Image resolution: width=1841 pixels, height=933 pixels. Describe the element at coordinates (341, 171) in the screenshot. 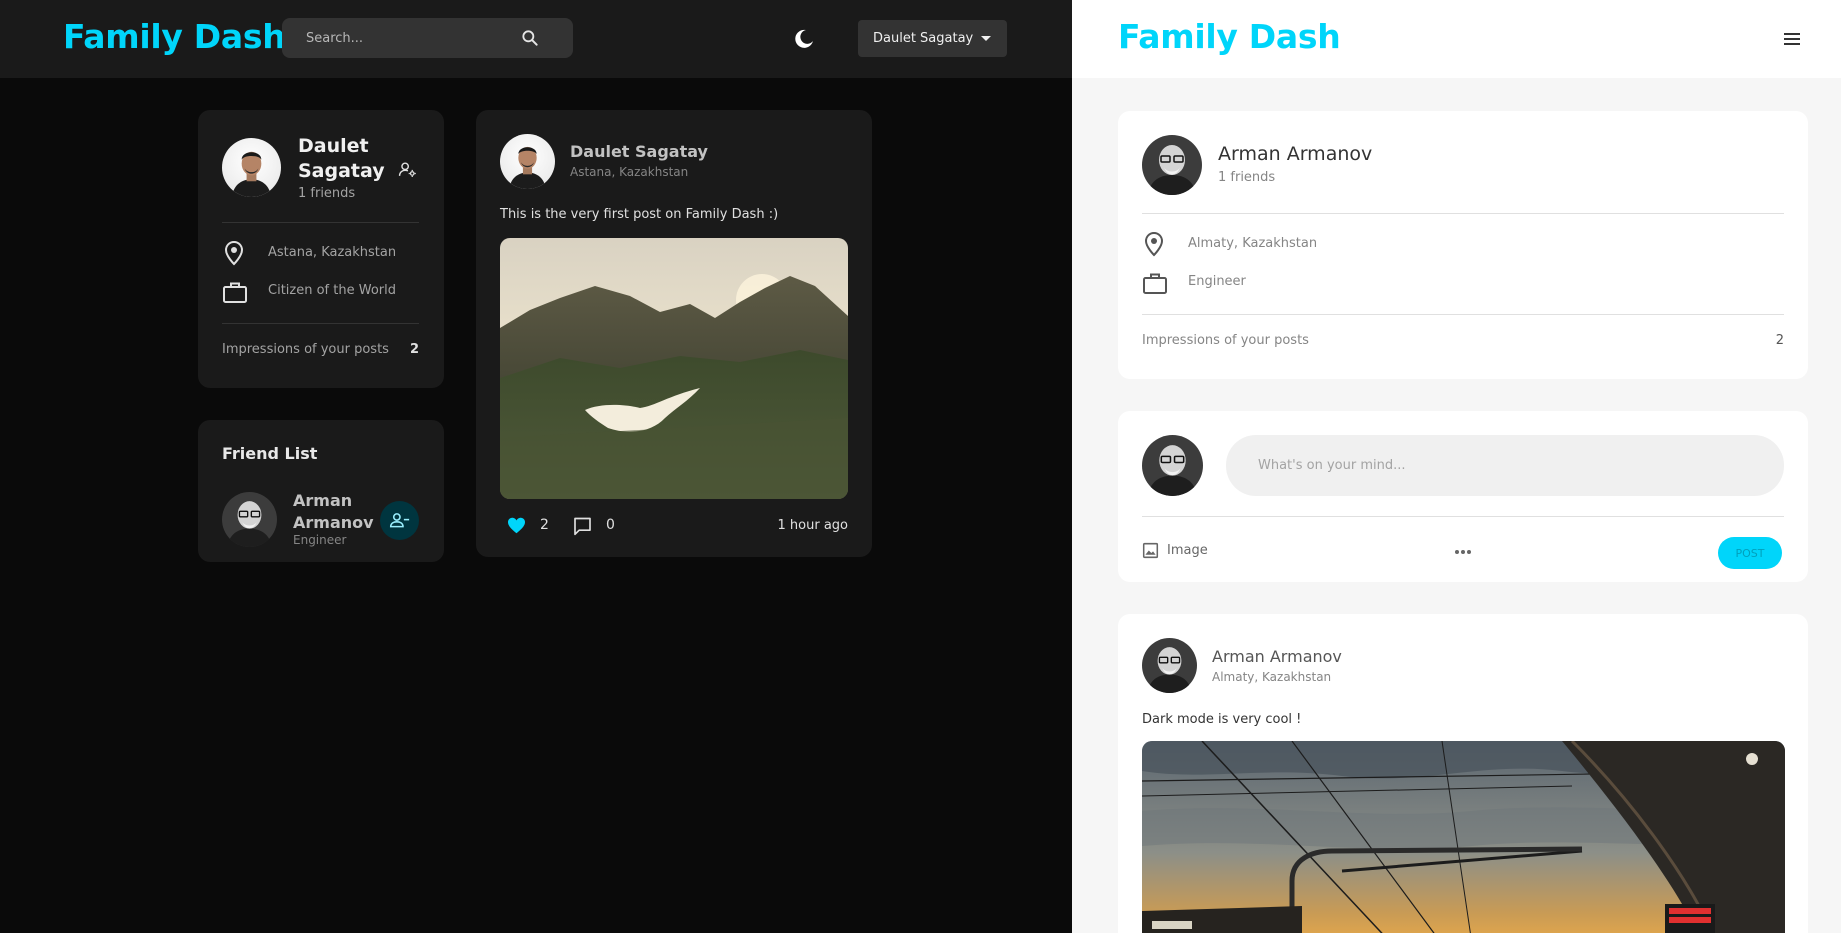

I see `profile-name-line2: Sagatay` at that location.